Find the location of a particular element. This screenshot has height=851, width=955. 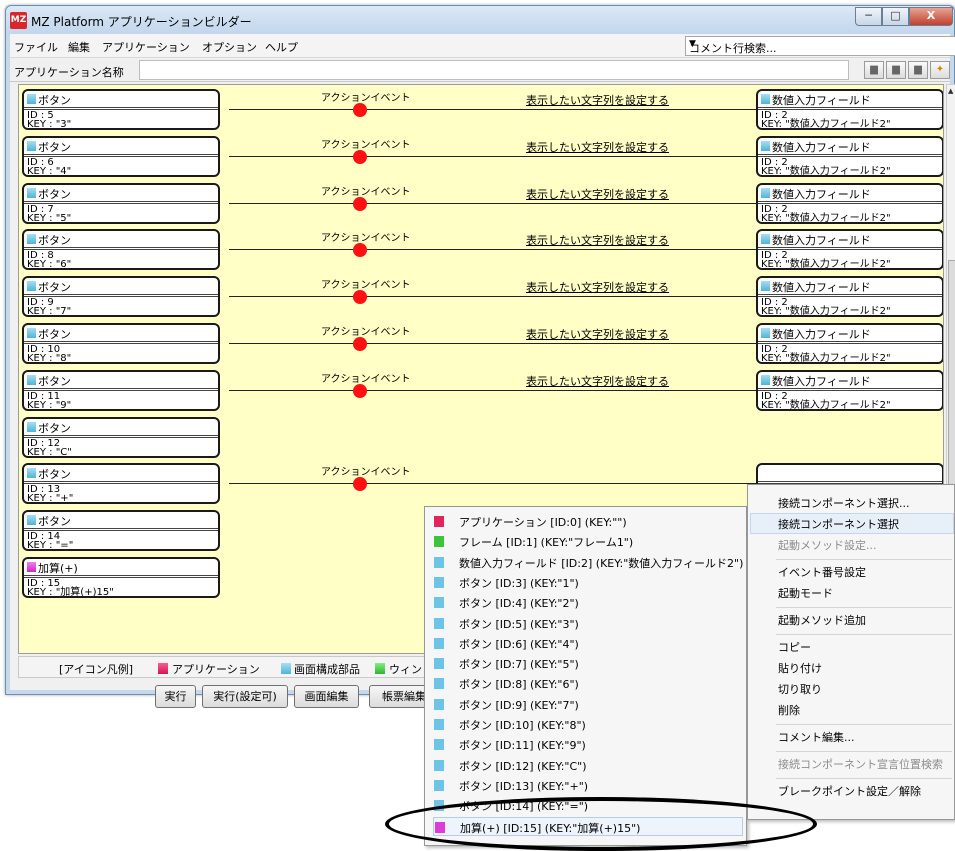

title-bar: MZ MZ Platform アプリケーションビルダー ─ □ X is located at coordinates (480, 20).